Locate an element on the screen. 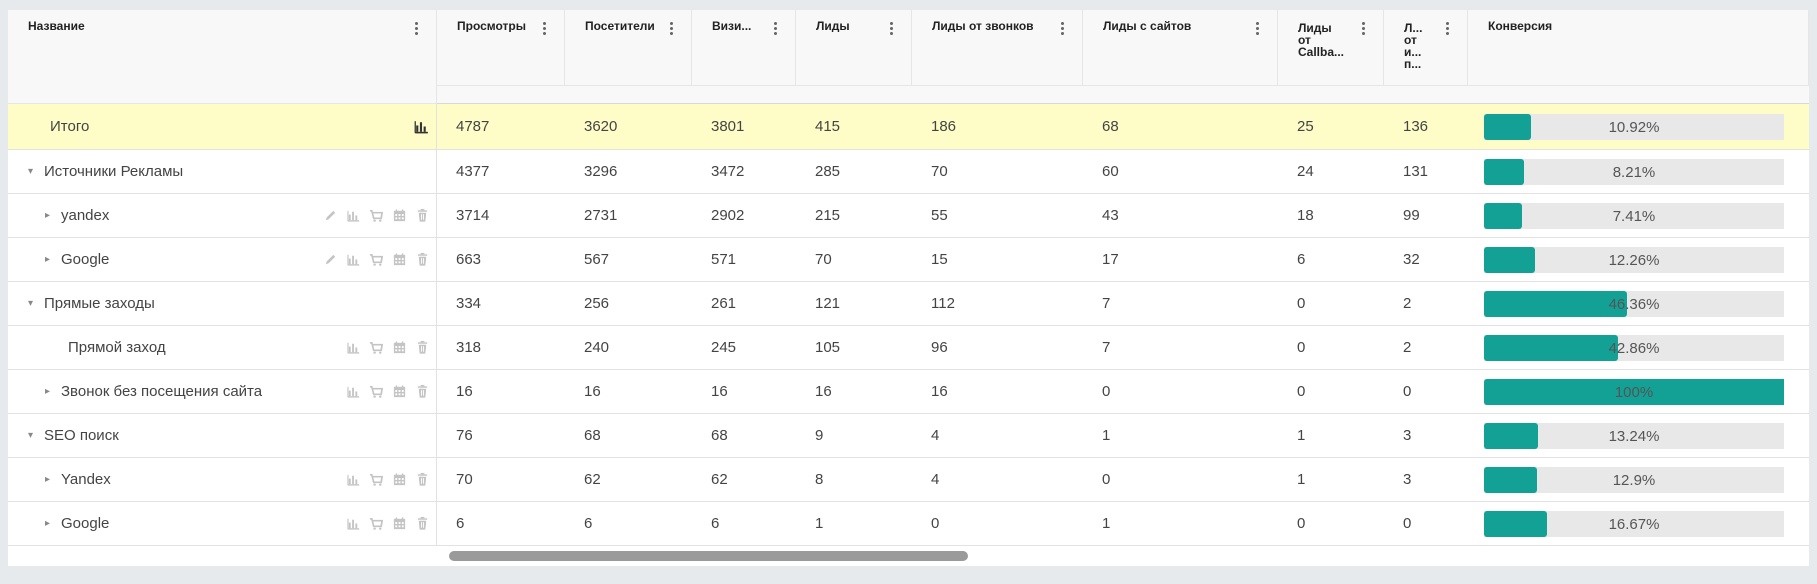 Image resolution: width=1817 pixels, height=584 pixels. conversion-value: 46.36% is located at coordinates (1634, 304).